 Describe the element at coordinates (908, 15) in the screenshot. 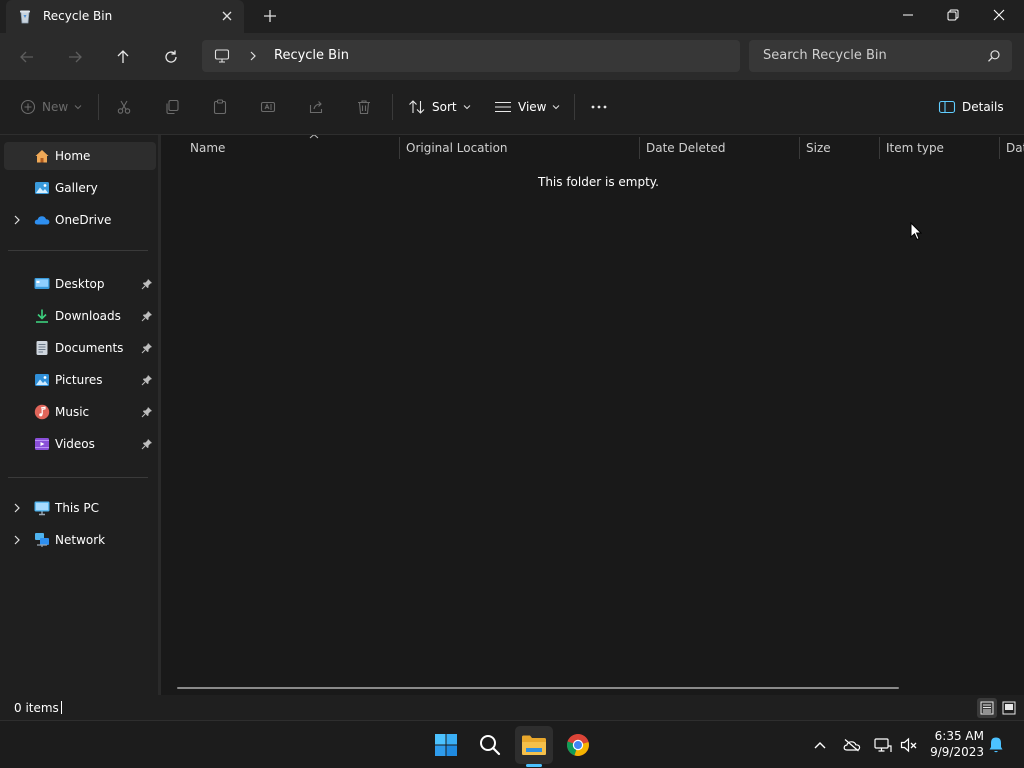

I see `minimize-button` at that location.